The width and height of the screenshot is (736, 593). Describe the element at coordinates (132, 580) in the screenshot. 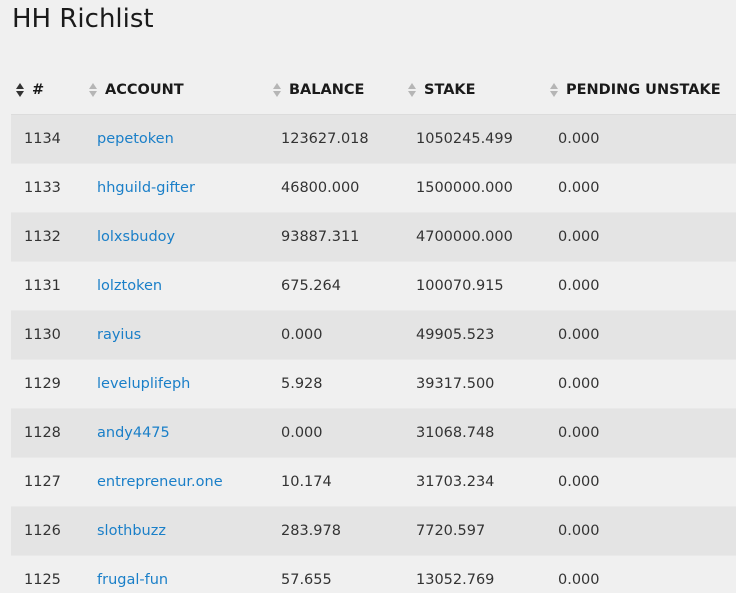

I see `account-link: frugal-fun` at that location.